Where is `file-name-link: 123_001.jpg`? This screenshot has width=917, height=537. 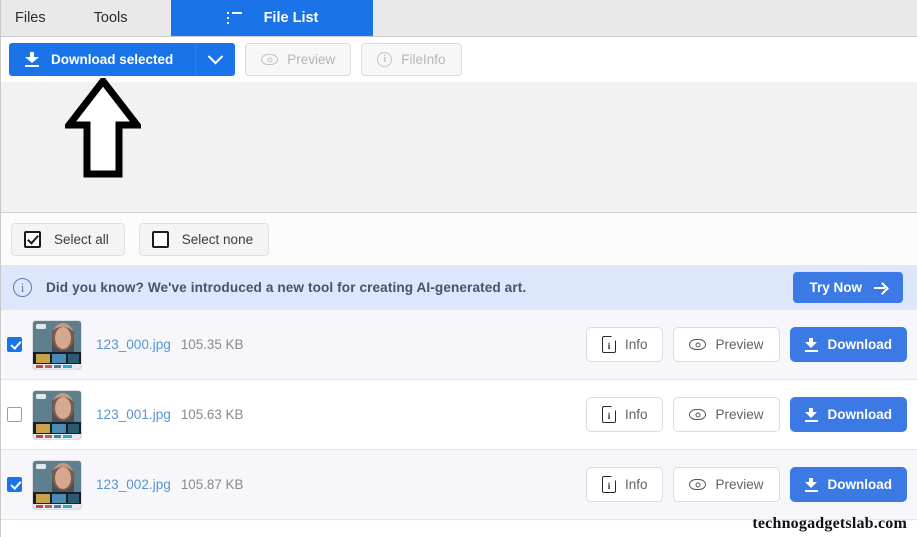
file-name-link: 123_001.jpg is located at coordinates (133, 414).